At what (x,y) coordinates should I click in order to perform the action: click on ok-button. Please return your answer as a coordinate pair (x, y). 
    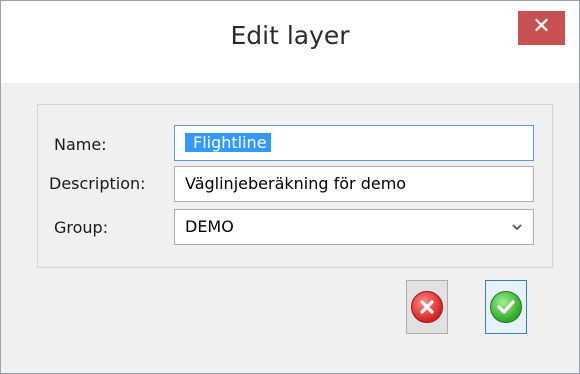
    Looking at the image, I should click on (506, 307).